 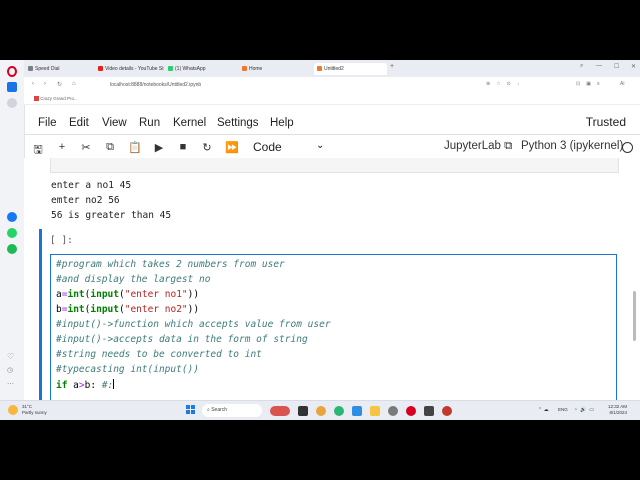 What do you see at coordinates (149, 123) in the screenshot?
I see `menu-run: Run` at bounding box center [149, 123].